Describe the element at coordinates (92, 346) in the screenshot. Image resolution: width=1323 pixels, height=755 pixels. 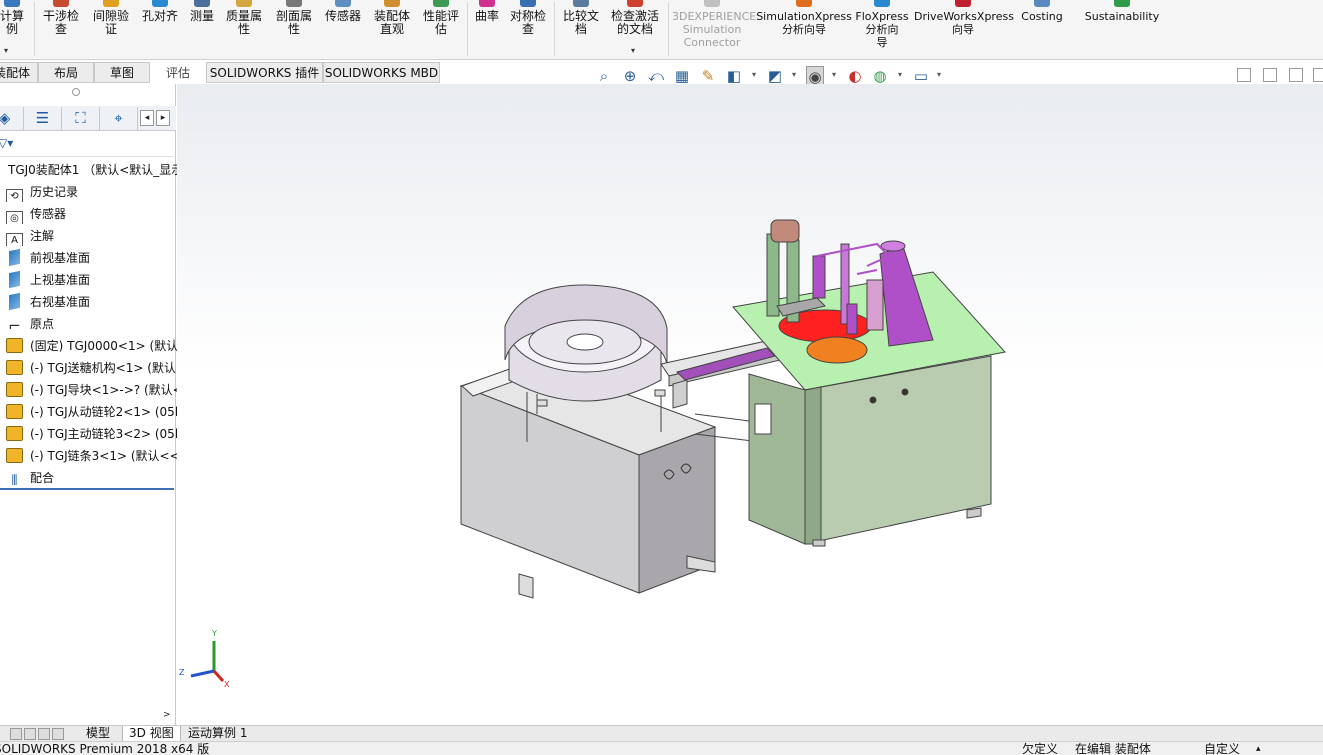
I see `tree-item: (固定) TGJ0000<1> (默认` at that location.